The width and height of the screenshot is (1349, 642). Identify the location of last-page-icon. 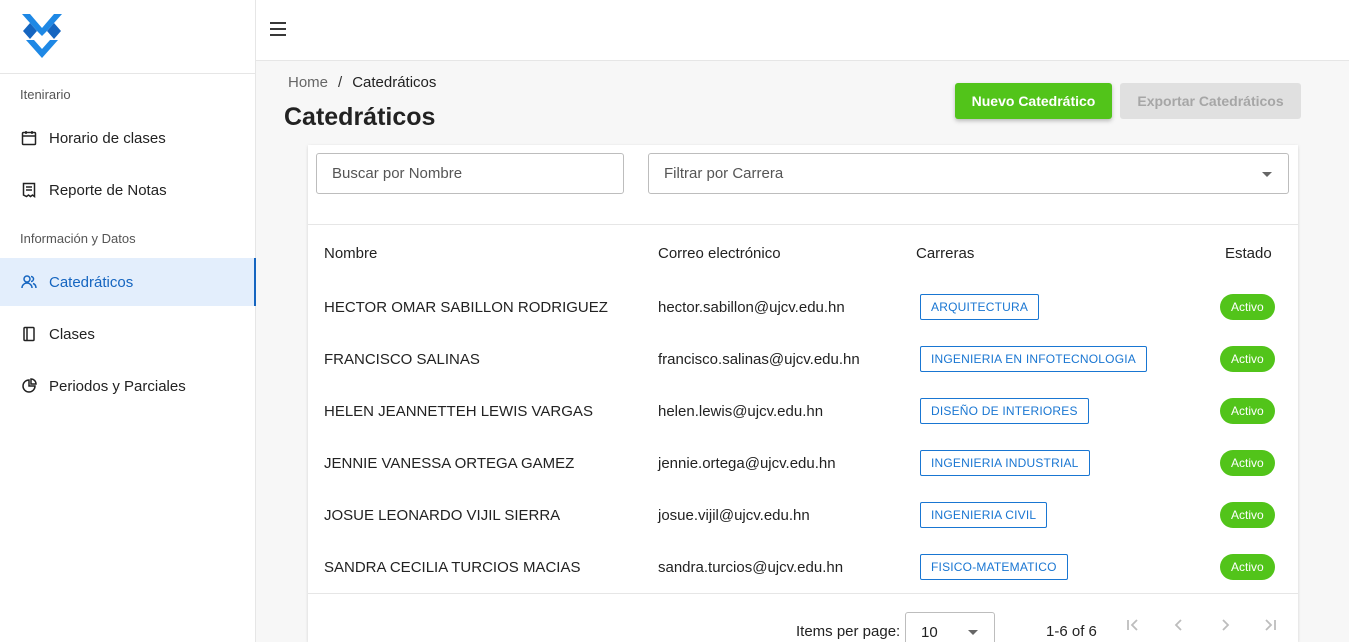
(1270, 625).